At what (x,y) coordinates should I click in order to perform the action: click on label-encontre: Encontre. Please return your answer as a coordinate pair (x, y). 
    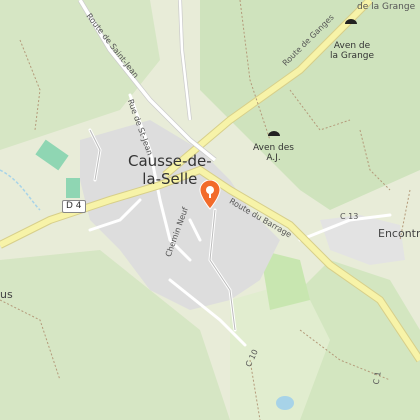
    Looking at the image, I should click on (399, 233).